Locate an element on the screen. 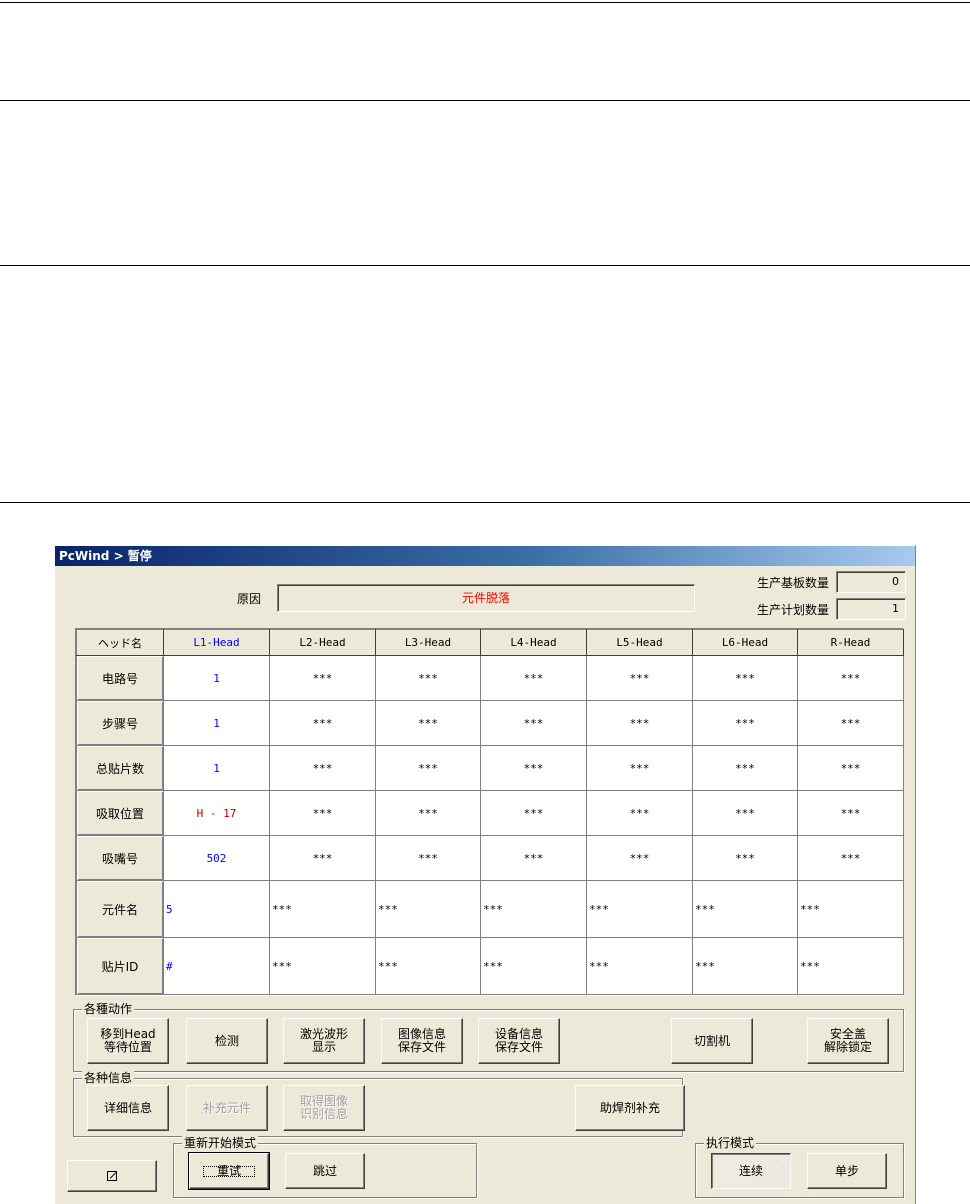  resize-button is located at coordinates (112, 1176).